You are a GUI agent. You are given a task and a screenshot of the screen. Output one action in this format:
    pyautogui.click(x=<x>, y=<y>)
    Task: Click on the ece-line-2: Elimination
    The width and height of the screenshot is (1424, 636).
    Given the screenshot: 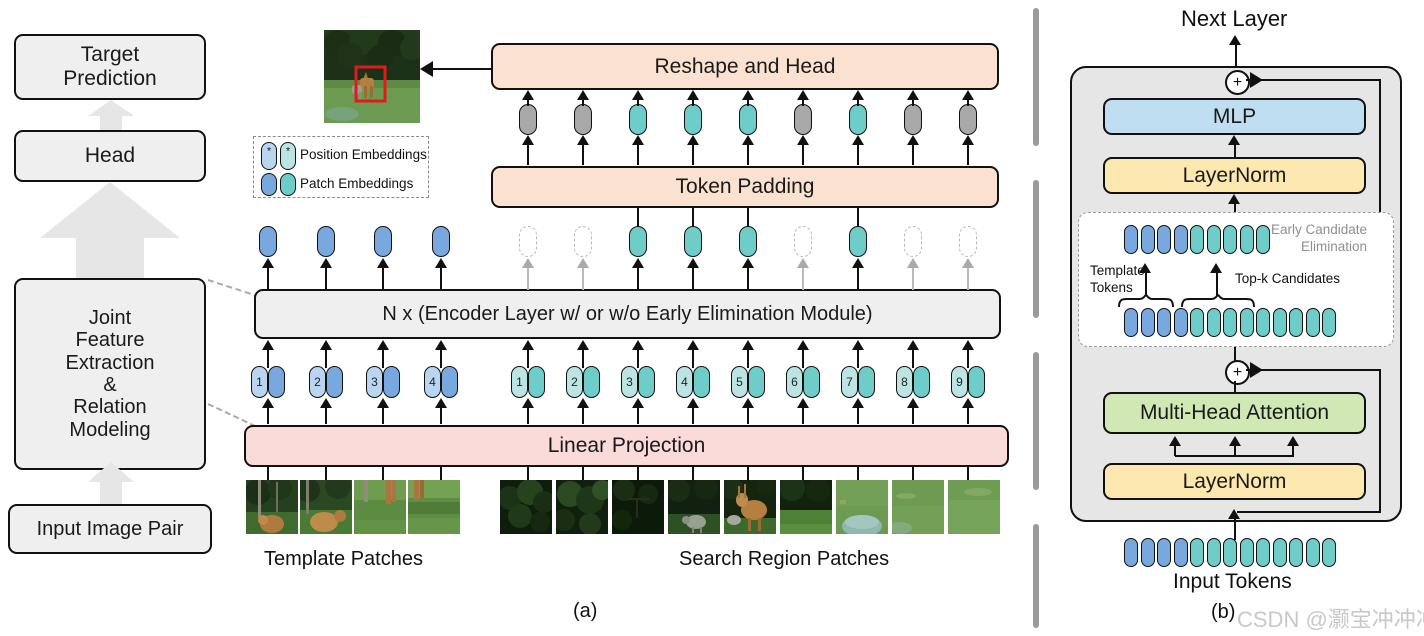 What is the action you would take?
    pyautogui.click(x=1334, y=246)
    